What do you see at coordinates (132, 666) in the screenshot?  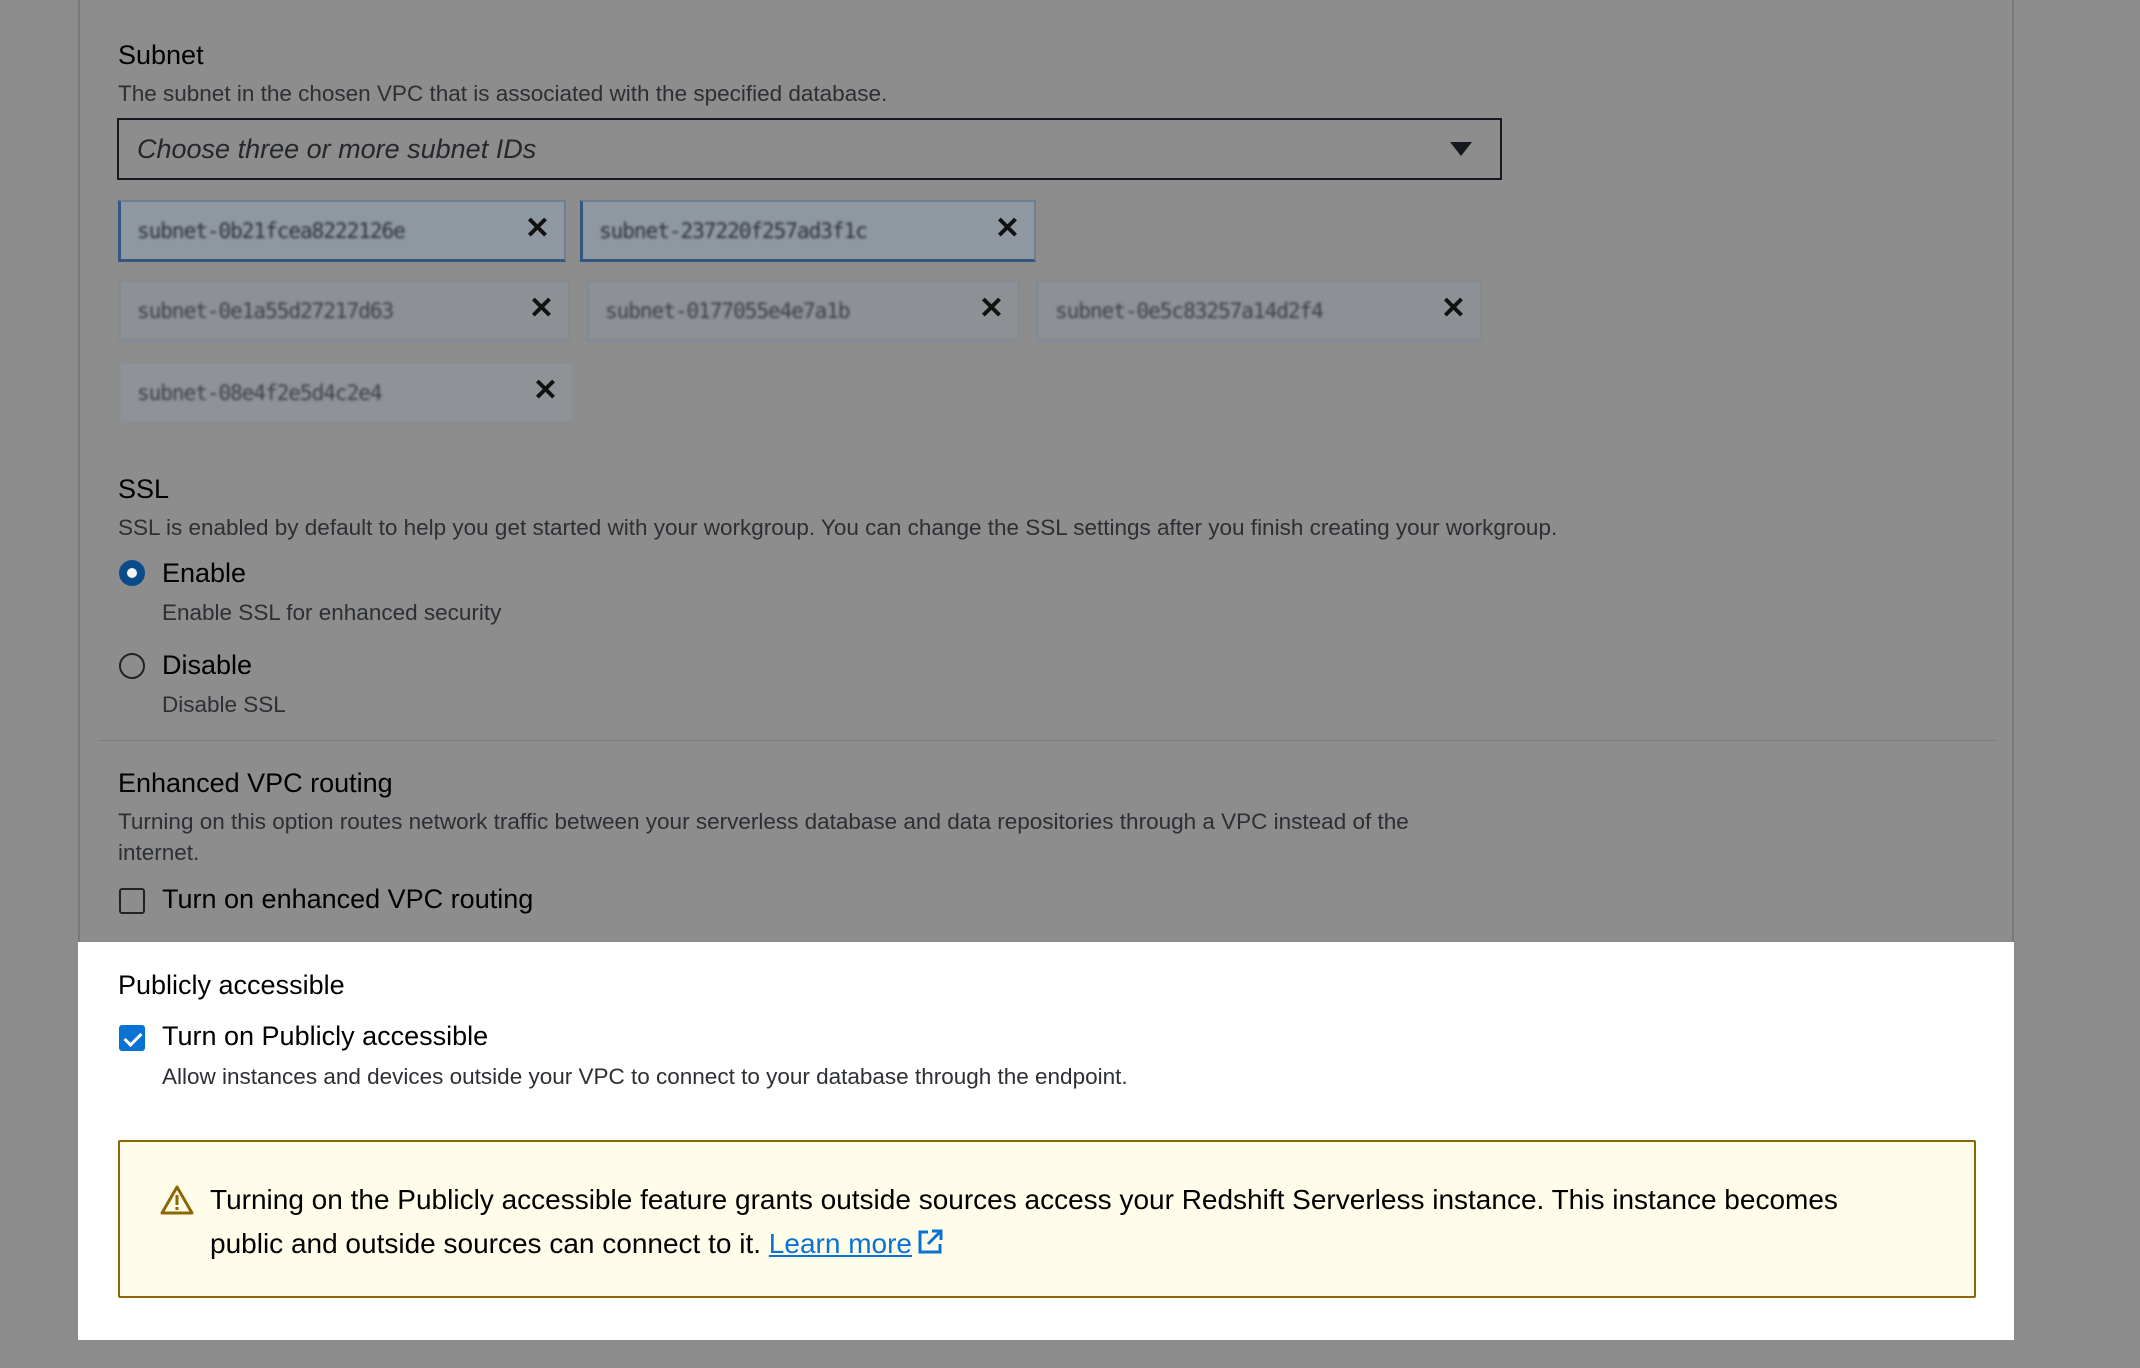 I see `ssl-disable-radio` at bounding box center [132, 666].